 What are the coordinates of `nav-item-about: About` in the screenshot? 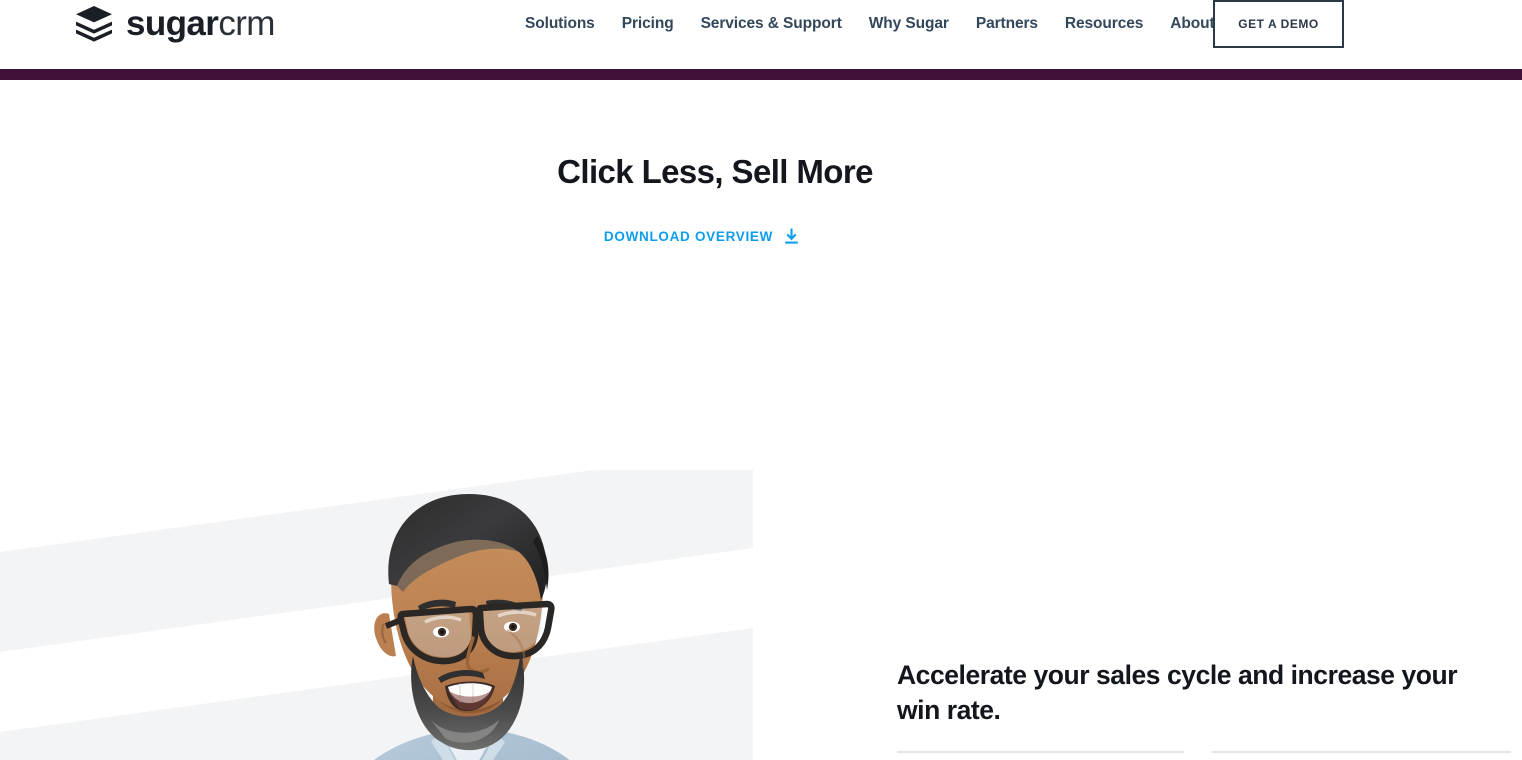 It's located at (1192, 24).